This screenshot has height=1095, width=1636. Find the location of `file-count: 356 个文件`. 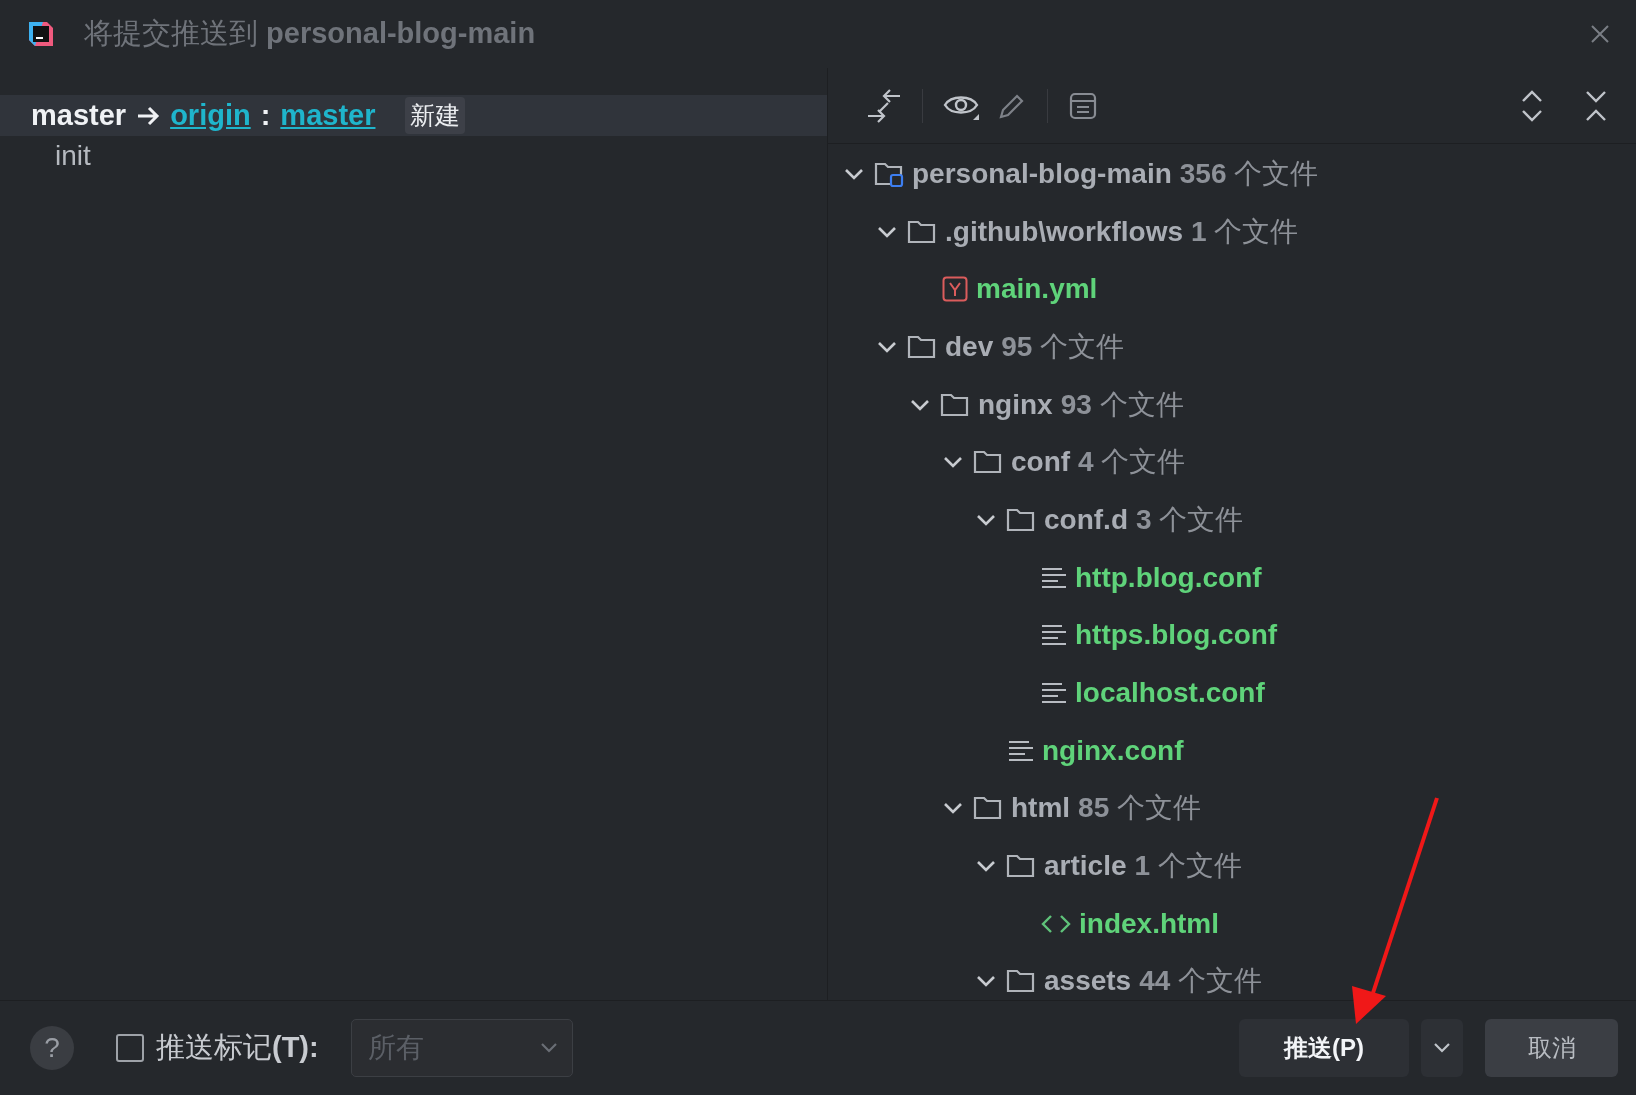

file-count: 356 个文件 is located at coordinates (1249, 173).